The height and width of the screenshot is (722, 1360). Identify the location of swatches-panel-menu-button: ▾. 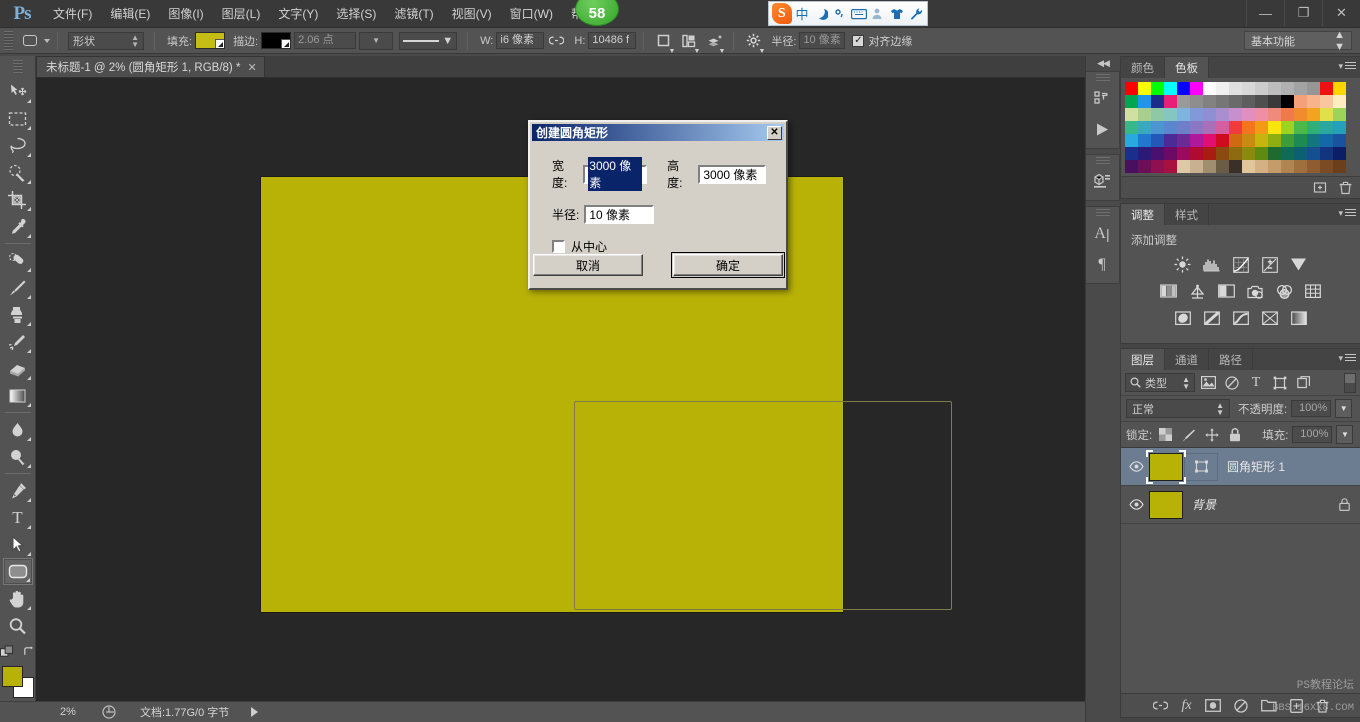
(1347, 66).